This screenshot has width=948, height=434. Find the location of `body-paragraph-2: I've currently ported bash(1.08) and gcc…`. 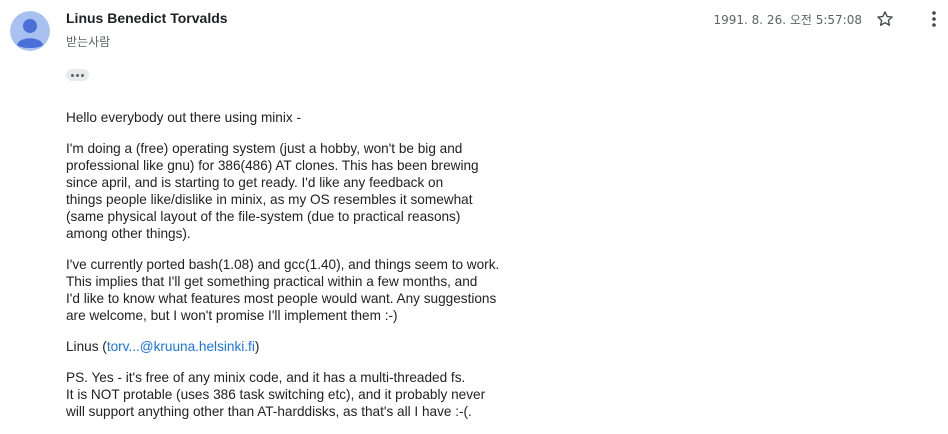

body-paragraph-2: I've currently ported bash(1.08) and gcc… is located at coordinates (283, 290).